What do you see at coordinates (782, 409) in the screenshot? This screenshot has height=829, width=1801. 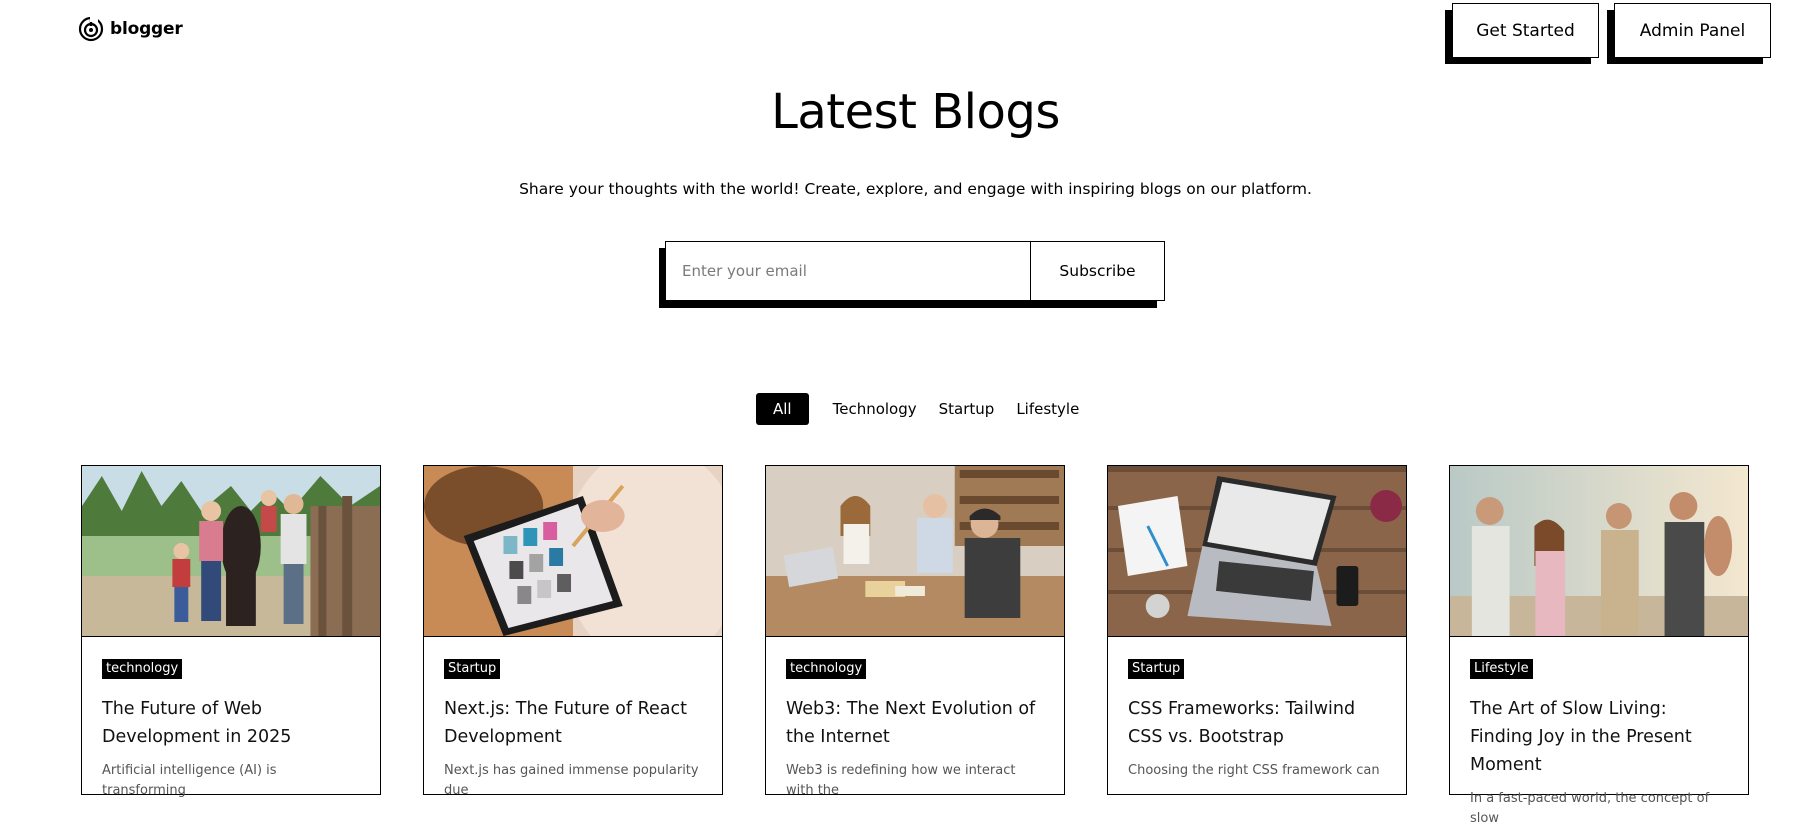 I see `filter-all: All` at bounding box center [782, 409].